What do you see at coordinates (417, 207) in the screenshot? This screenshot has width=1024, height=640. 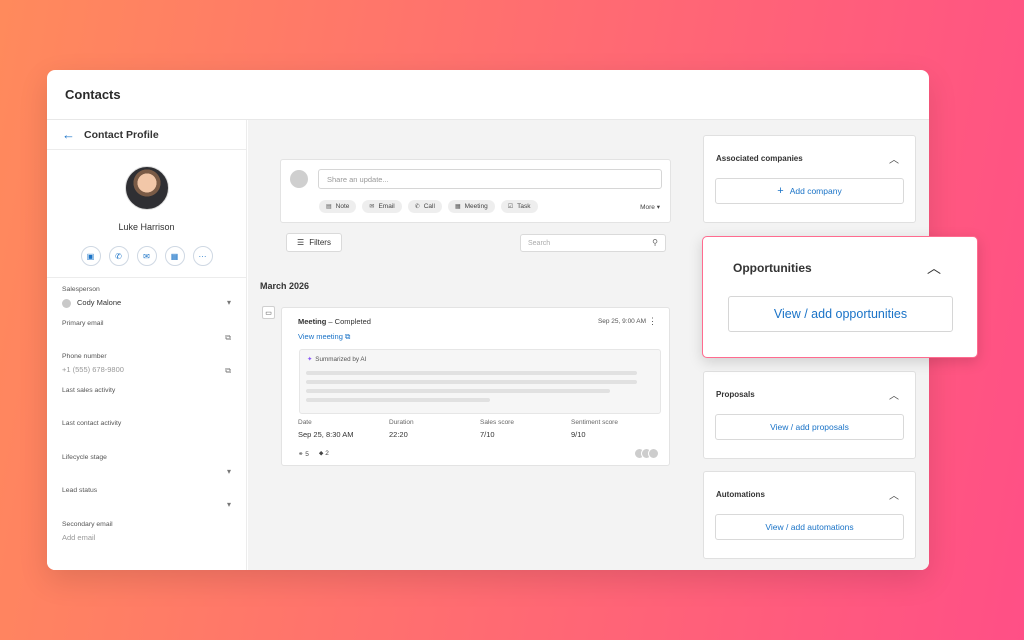 I see `phone-icon: ✆` at bounding box center [417, 207].